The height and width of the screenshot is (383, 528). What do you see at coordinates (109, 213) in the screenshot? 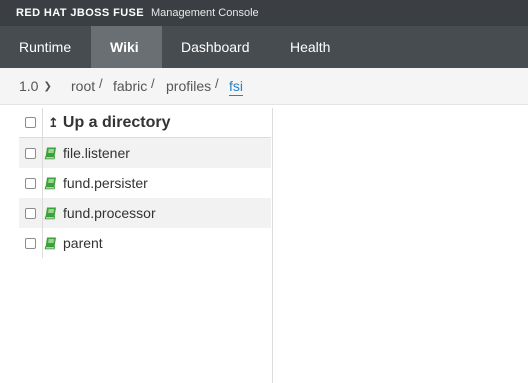
I see `file-link: fund.processor` at bounding box center [109, 213].